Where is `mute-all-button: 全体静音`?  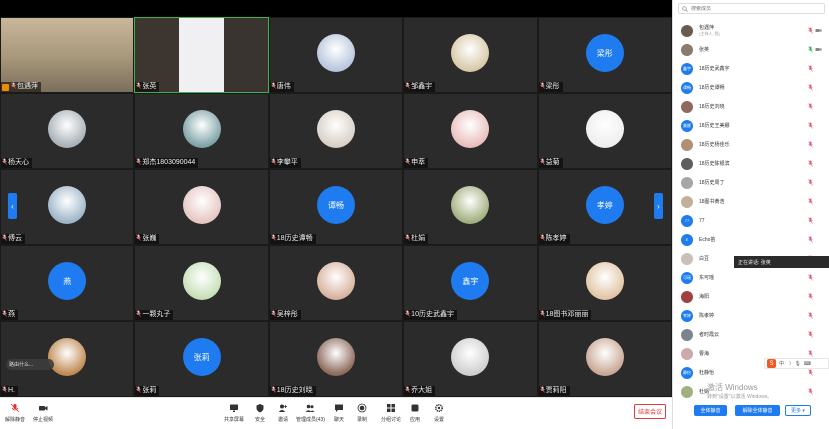
mute-all-button: 全体静音 is located at coordinates (710, 410).